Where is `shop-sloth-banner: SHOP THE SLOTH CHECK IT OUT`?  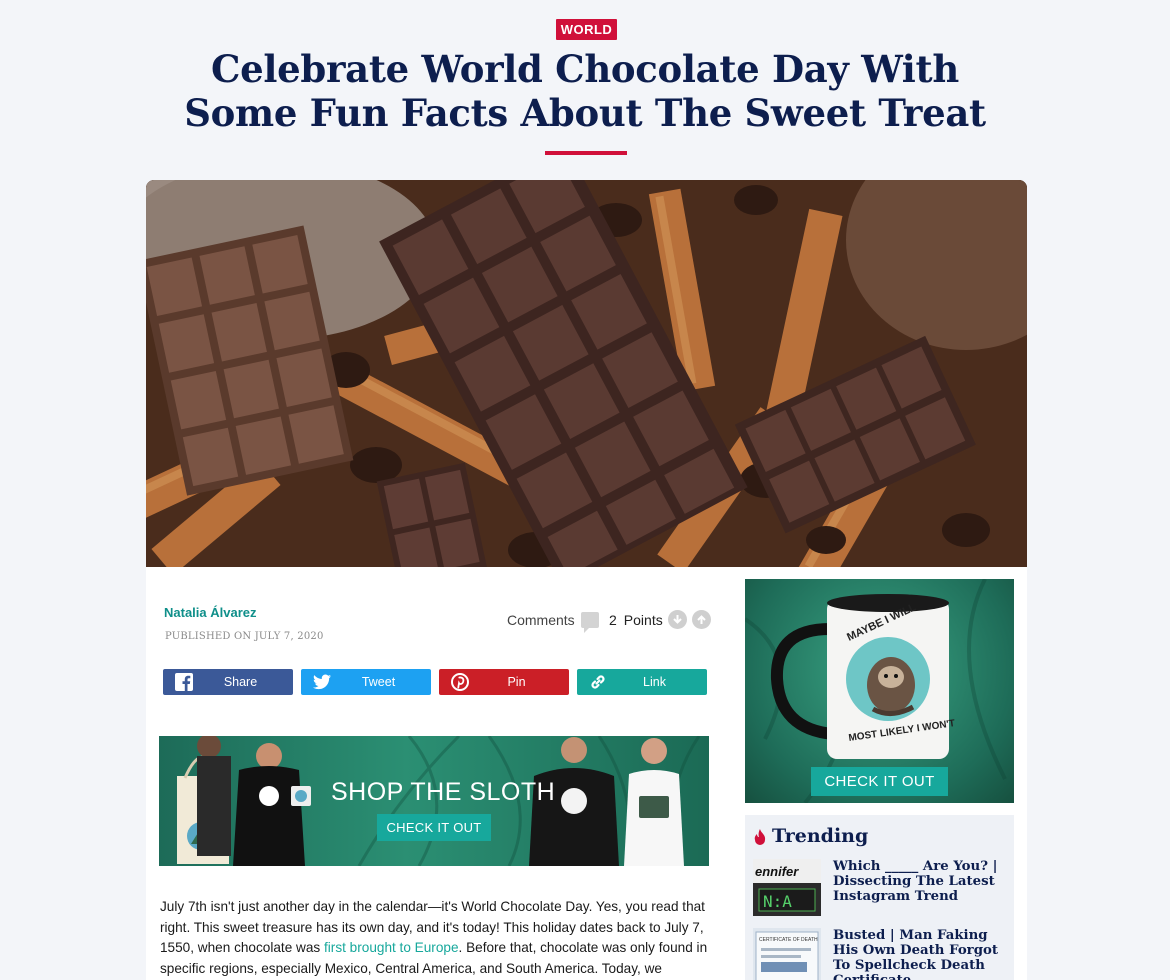 shop-sloth-banner: SHOP THE SLOTH CHECK IT OUT is located at coordinates (434, 801).